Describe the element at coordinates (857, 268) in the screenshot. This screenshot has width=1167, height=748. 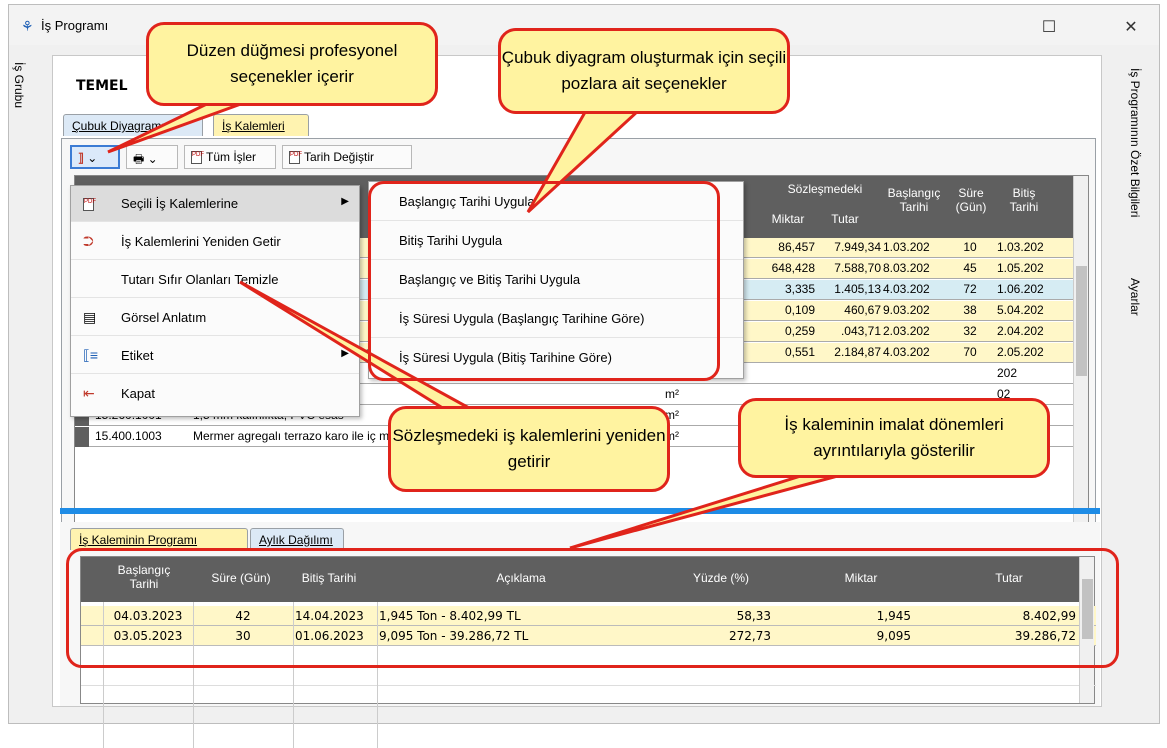
I see `cell-amount: 7.588,70` at that location.